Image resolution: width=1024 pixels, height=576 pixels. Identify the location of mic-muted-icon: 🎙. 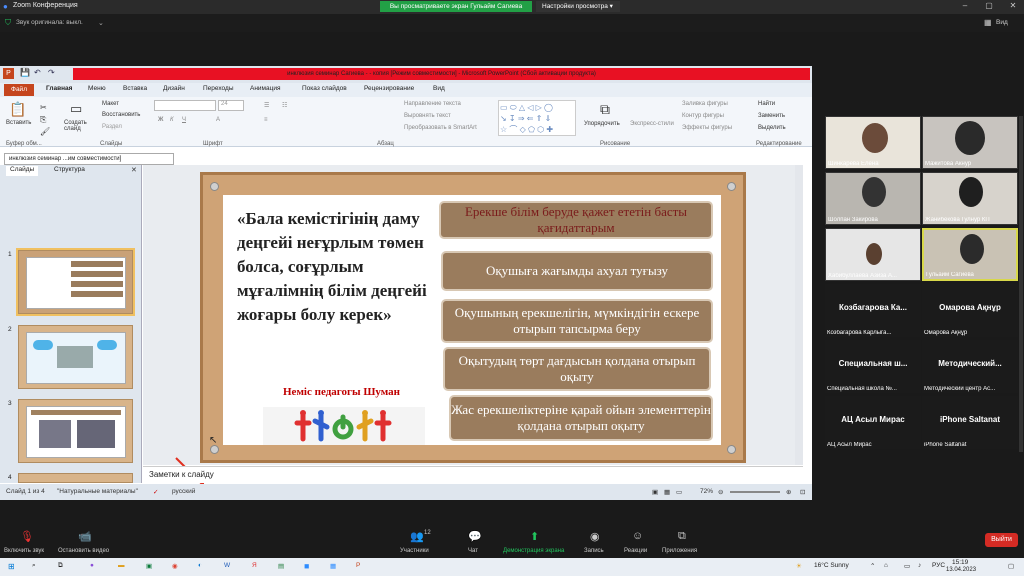
(27, 536).